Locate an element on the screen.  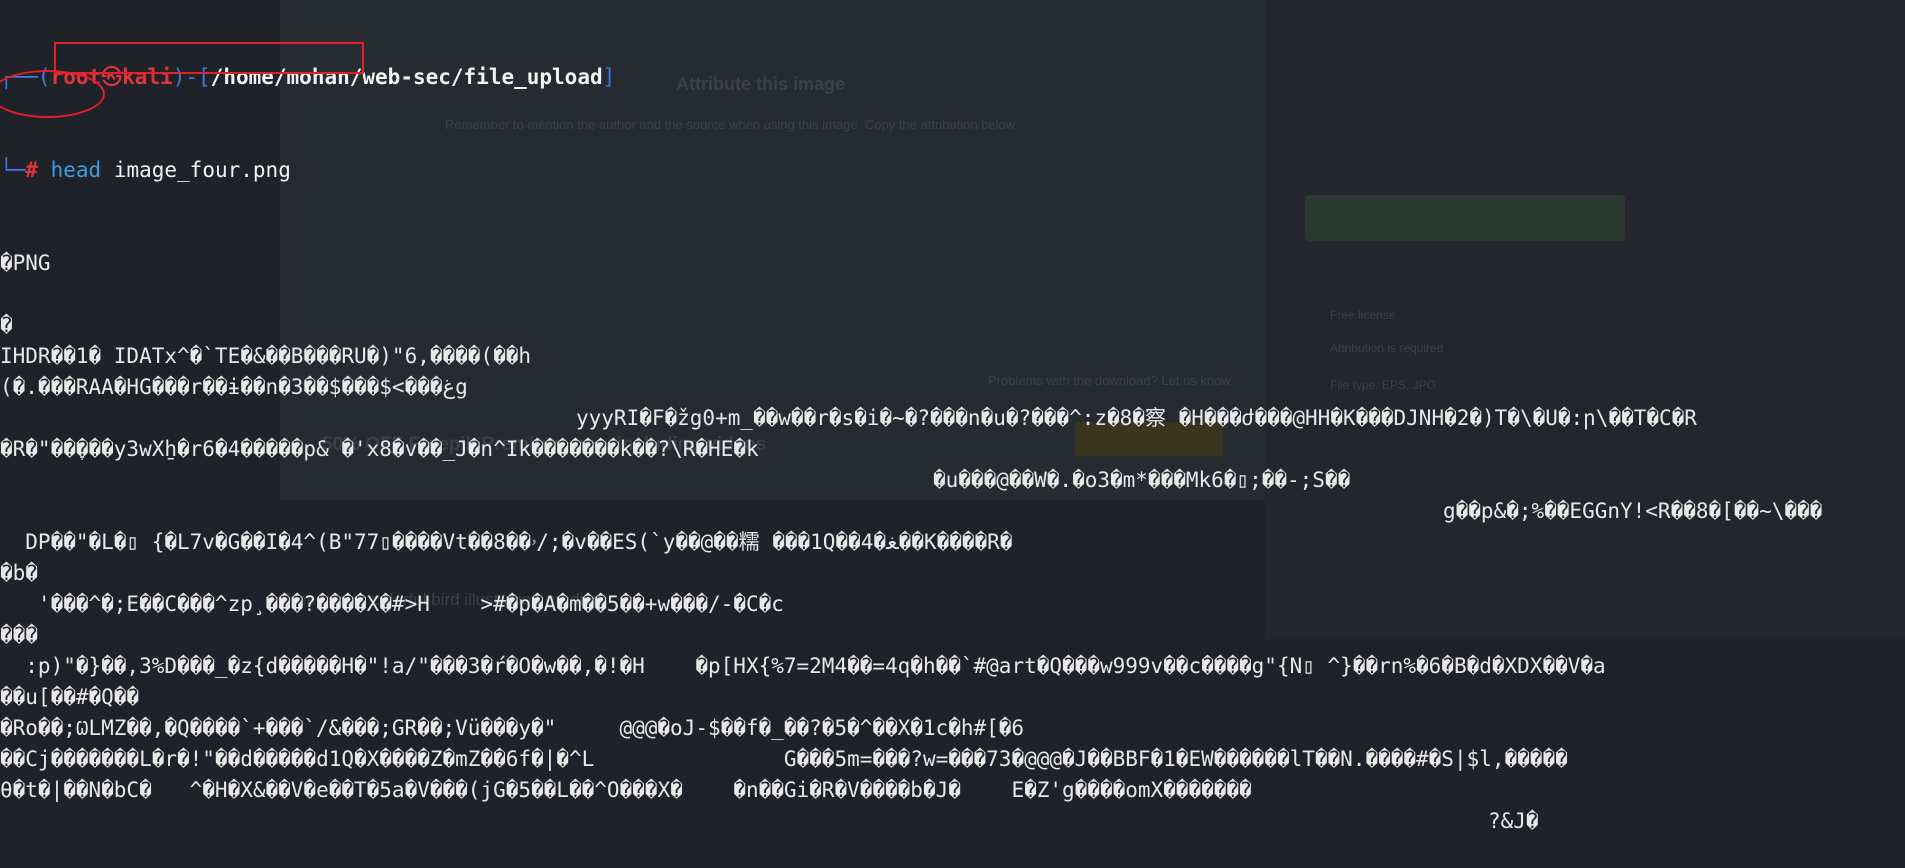
prompt-hash: # is located at coordinates (38, 170).